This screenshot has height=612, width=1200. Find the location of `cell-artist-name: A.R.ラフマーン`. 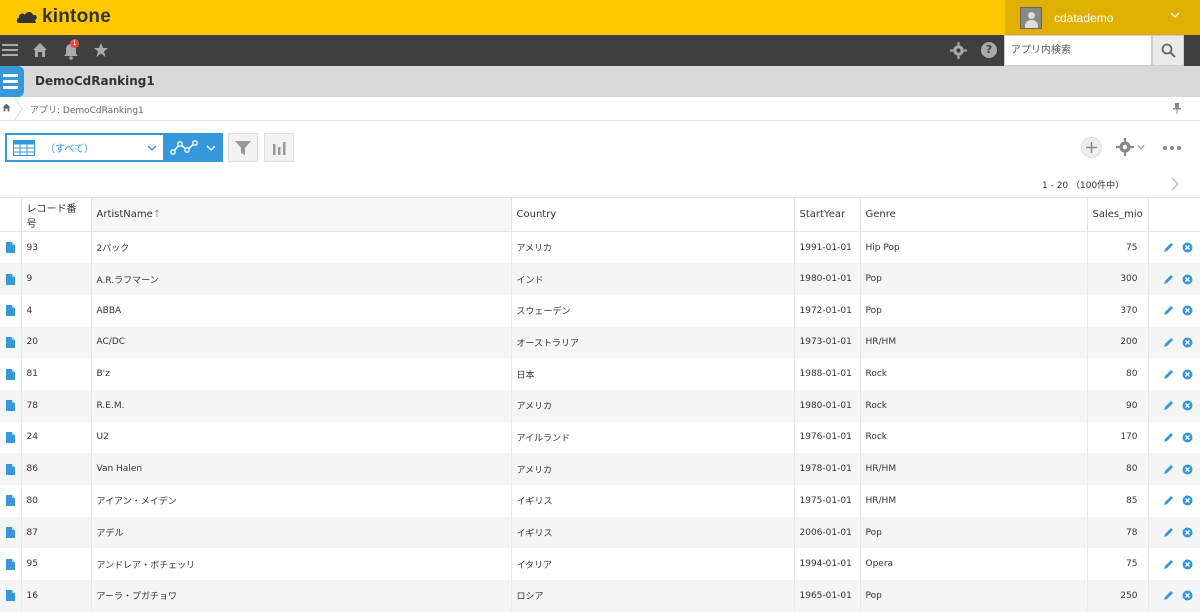

cell-artist-name: A.R.ラフマーン is located at coordinates (300, 279).